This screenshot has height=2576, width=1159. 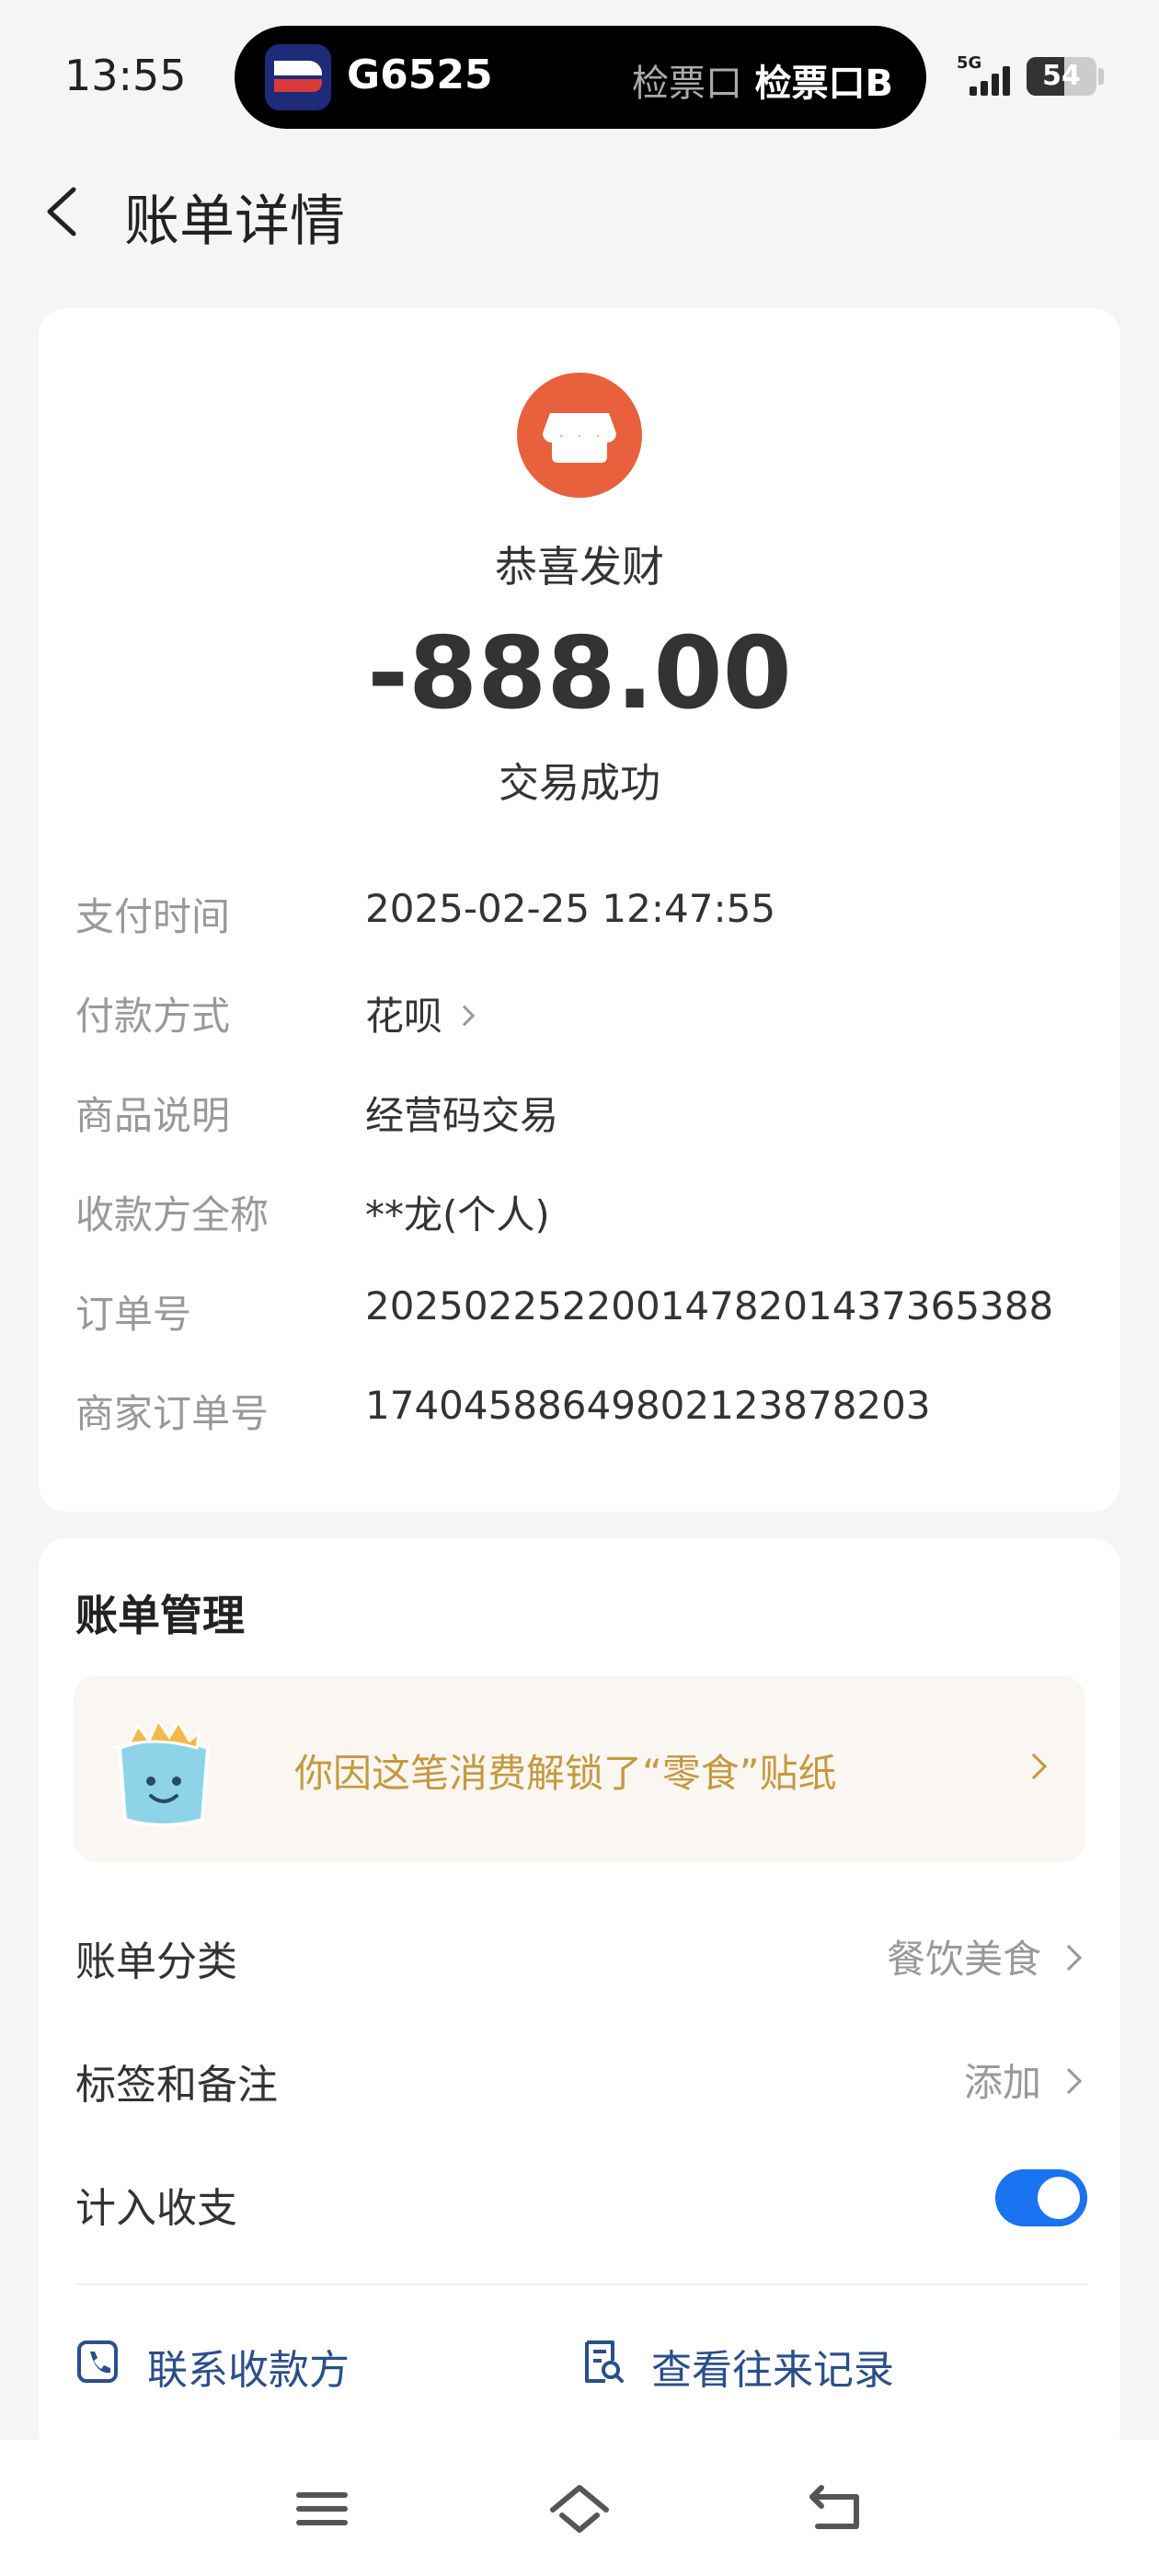 I want to click on view-records-label: 查看往来记录, so click(x=772, y=2370).